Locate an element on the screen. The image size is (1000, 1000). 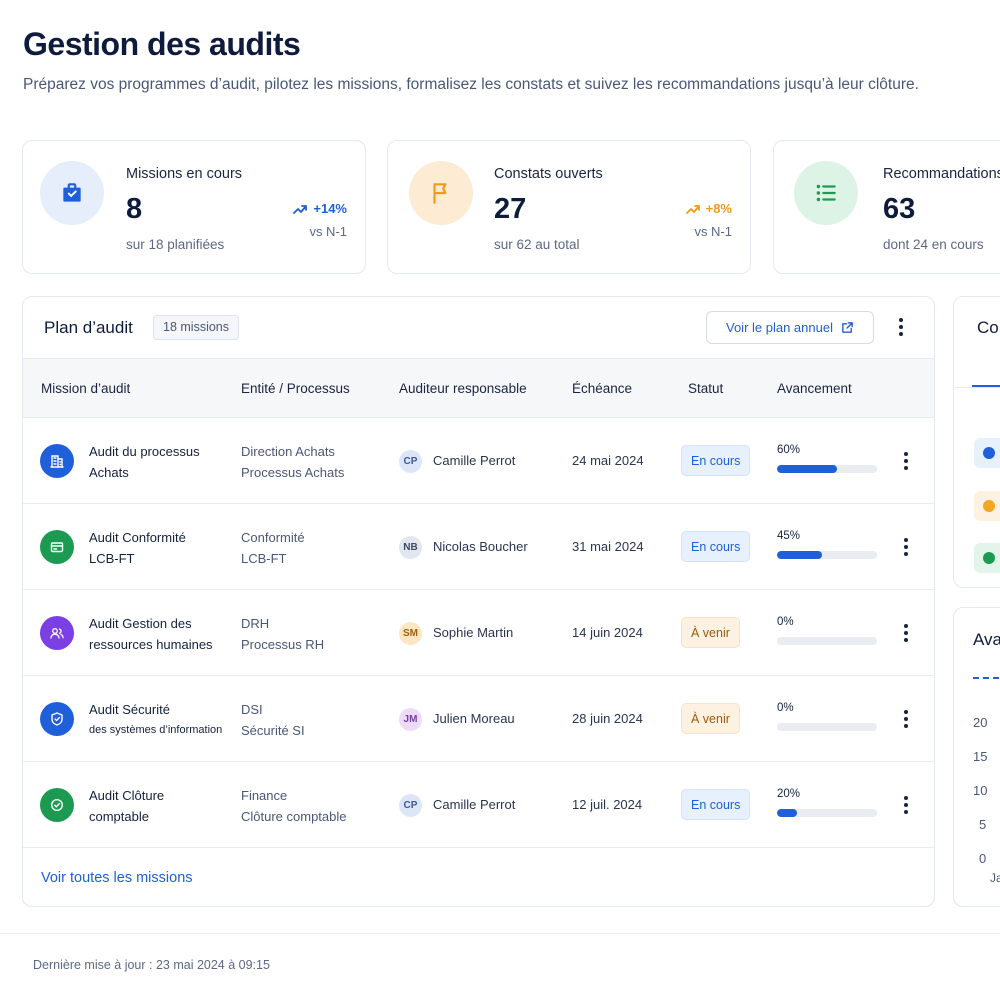
entity-line: Sécurité SI is located at coordinates (273, 730).